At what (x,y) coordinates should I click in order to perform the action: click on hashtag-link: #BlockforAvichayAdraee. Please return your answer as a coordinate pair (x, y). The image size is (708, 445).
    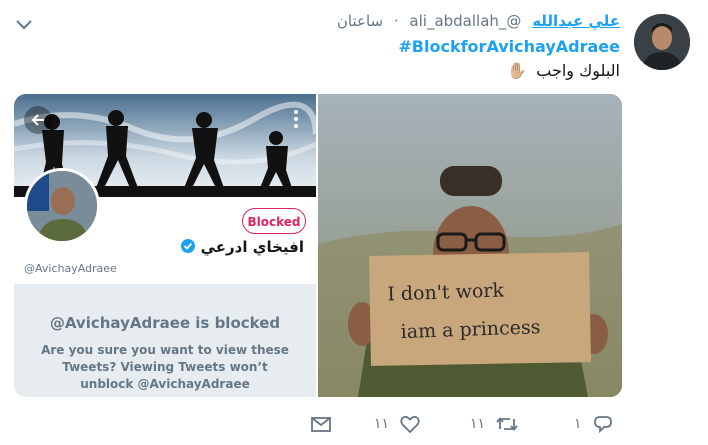
    Looking at the image, I should click on (509, 46).